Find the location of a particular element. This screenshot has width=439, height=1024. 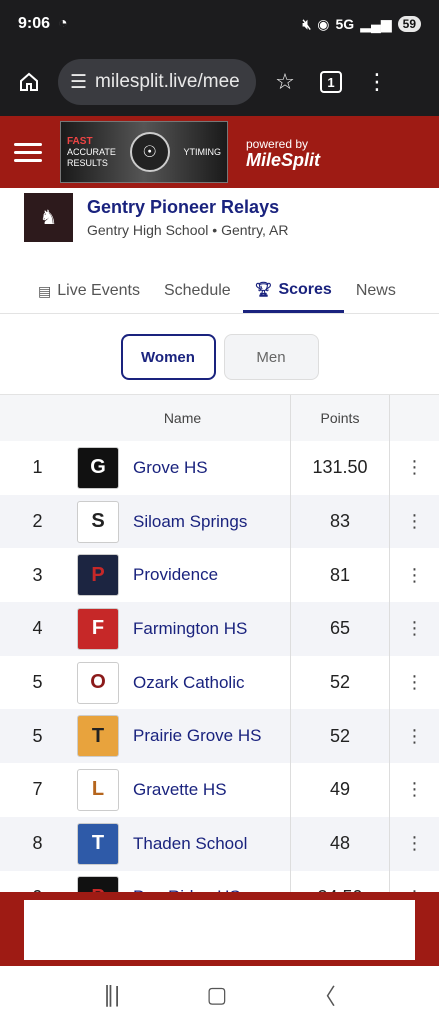

team-name-cell: T Prairie Grove HS is located at coordinates (182, 736).